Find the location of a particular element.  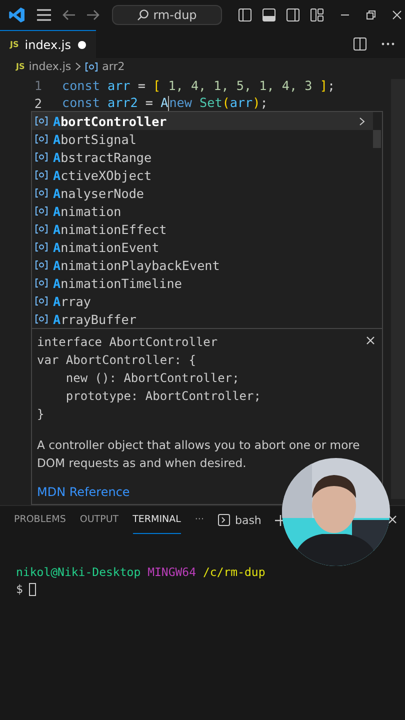

panel-tab: TERMINAL is located at coordinates (156, 520).